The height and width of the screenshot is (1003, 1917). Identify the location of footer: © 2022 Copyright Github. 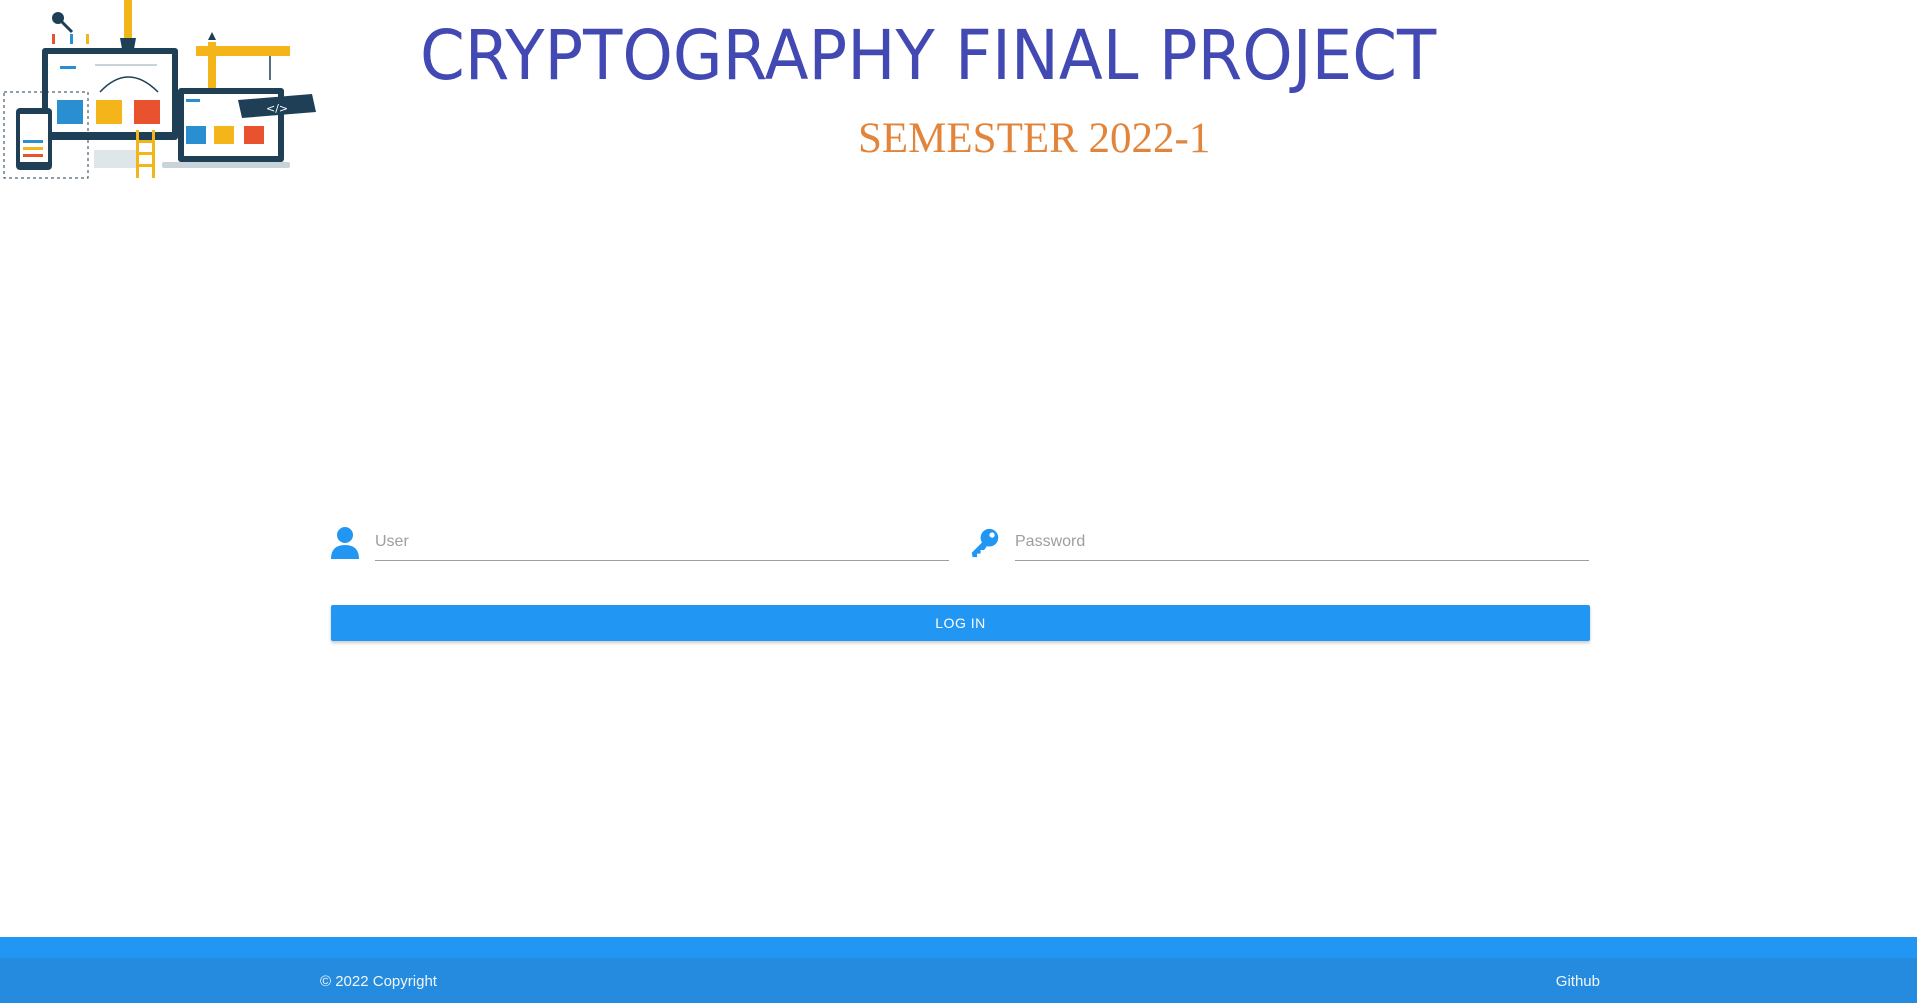
(958, 980).